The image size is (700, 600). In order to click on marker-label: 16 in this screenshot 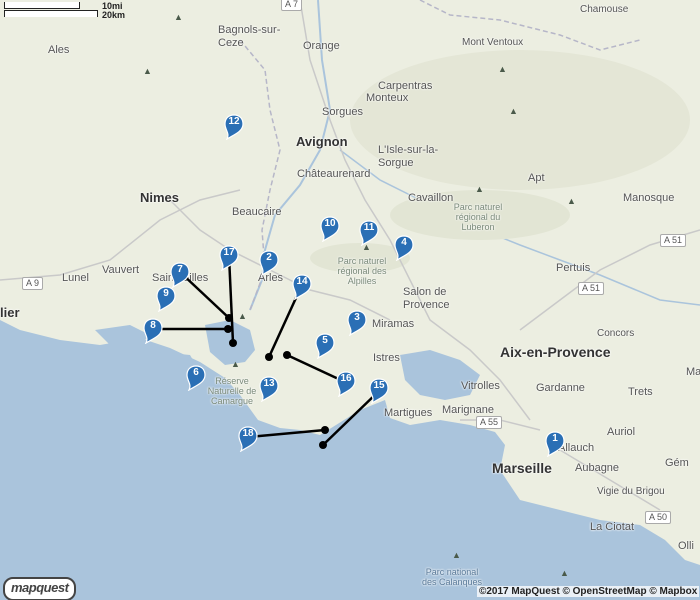, I will do `click(346, 378)`.